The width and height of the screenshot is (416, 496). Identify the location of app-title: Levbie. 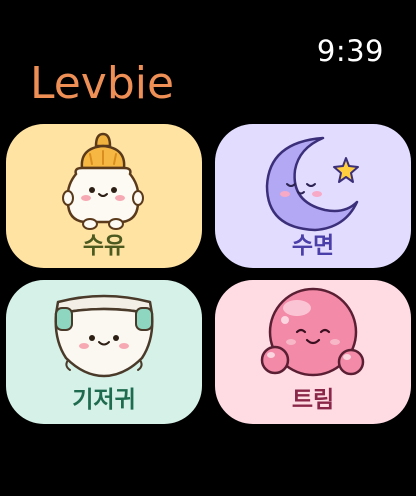
(102, 83).